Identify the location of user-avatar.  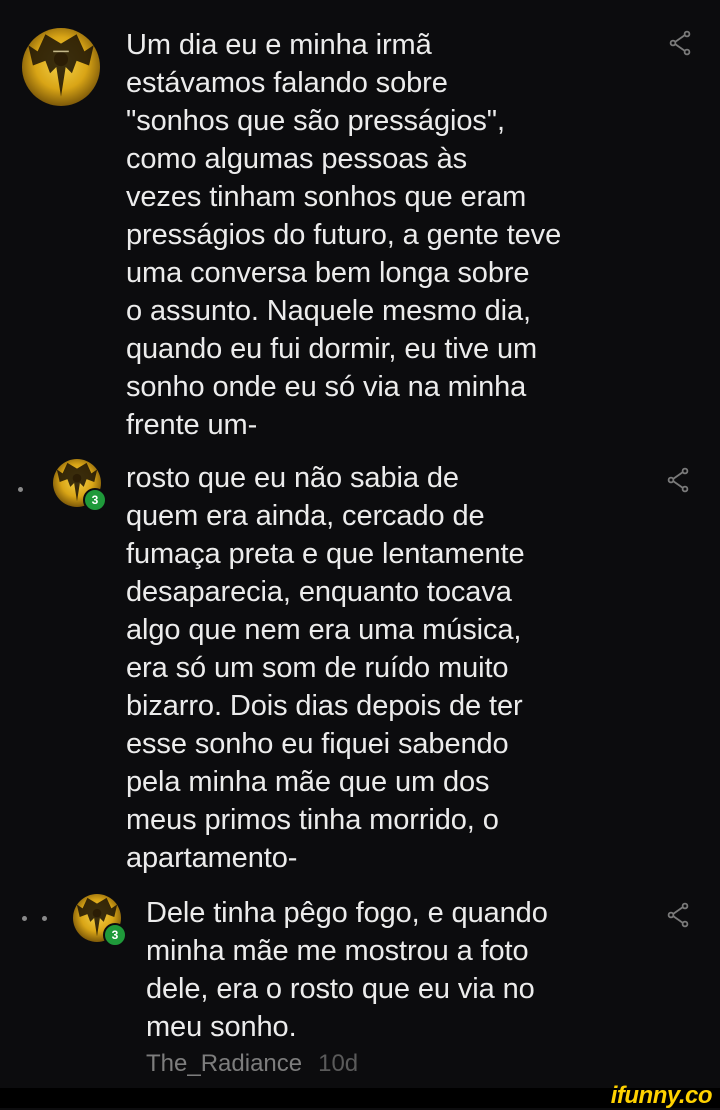
(61, 67).